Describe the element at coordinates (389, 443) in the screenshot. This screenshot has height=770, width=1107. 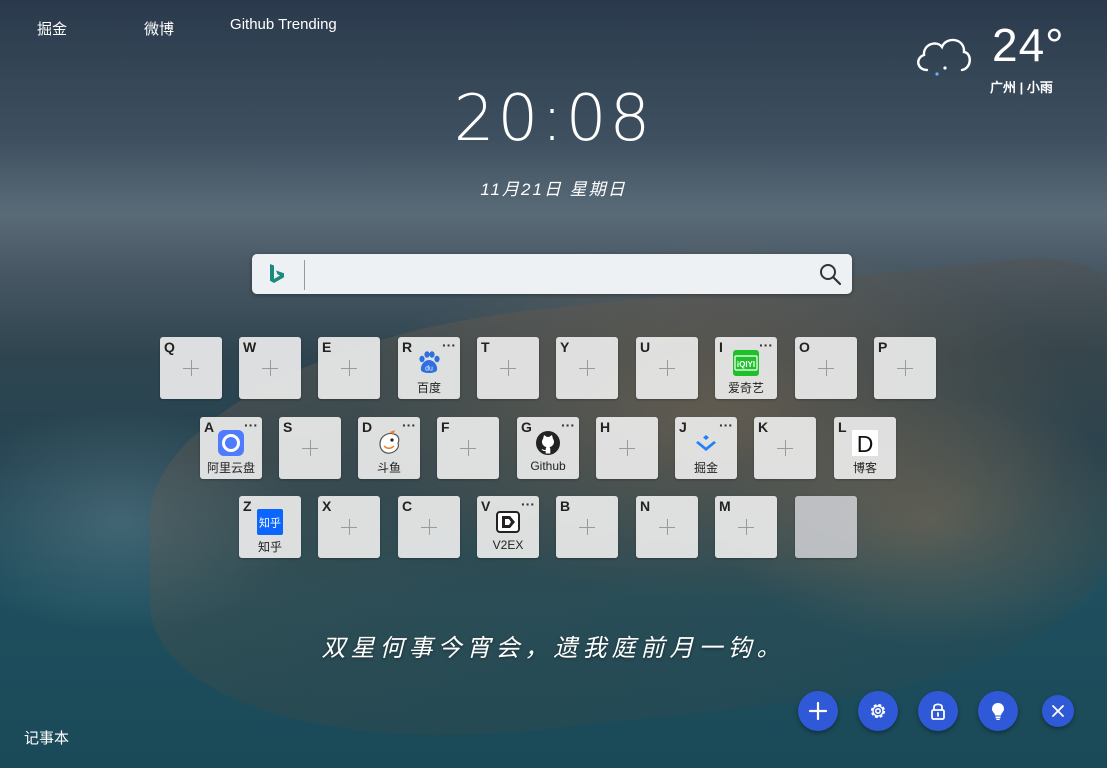
I see `douyu-icon` at that location.